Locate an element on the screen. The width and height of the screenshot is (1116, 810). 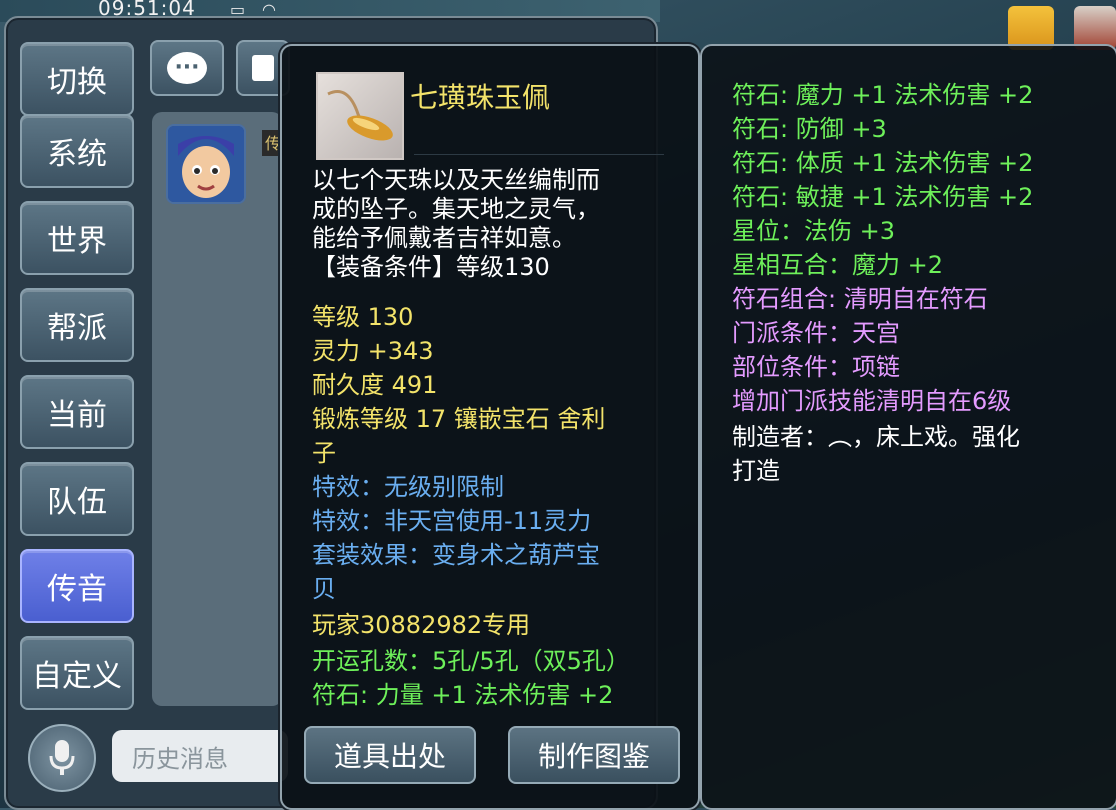
description-line: 成的坠子。集天地之灵气， is located at coordinates (456, 209).